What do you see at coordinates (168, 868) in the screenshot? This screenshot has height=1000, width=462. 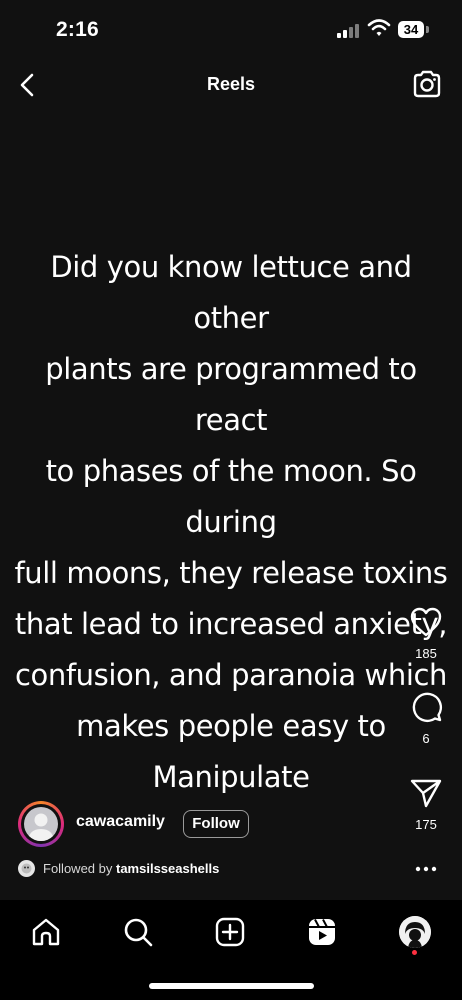 I see `followed-by-username: tamsilsseashells` at bounding box center [168, 868].